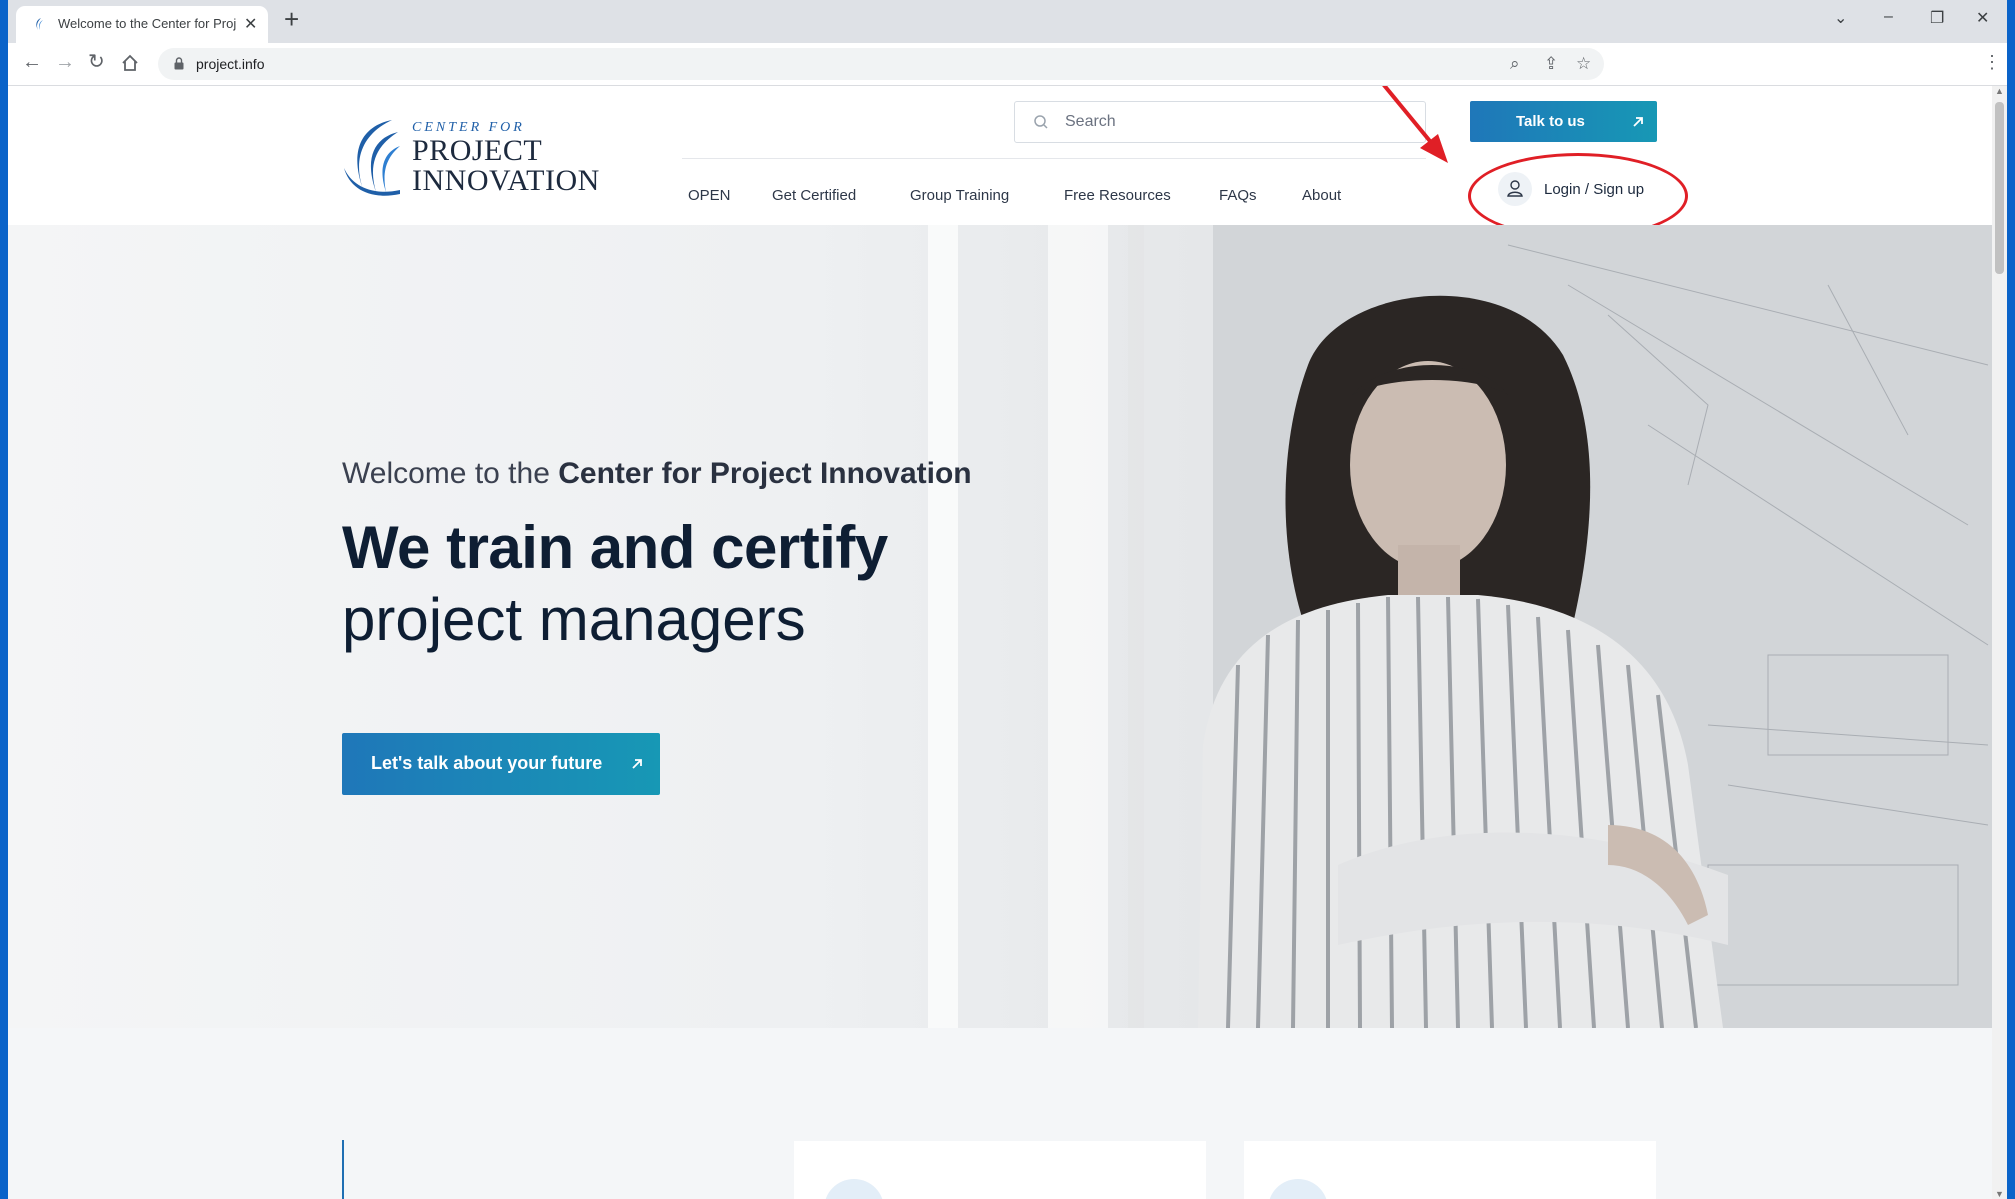 This screenshot has height=1199, width=2015. What do you see at coordinates (1999, 1194) in the screenshot?
I see `scroll-down-icon: ▼` at bounding box center [1999, 1194].